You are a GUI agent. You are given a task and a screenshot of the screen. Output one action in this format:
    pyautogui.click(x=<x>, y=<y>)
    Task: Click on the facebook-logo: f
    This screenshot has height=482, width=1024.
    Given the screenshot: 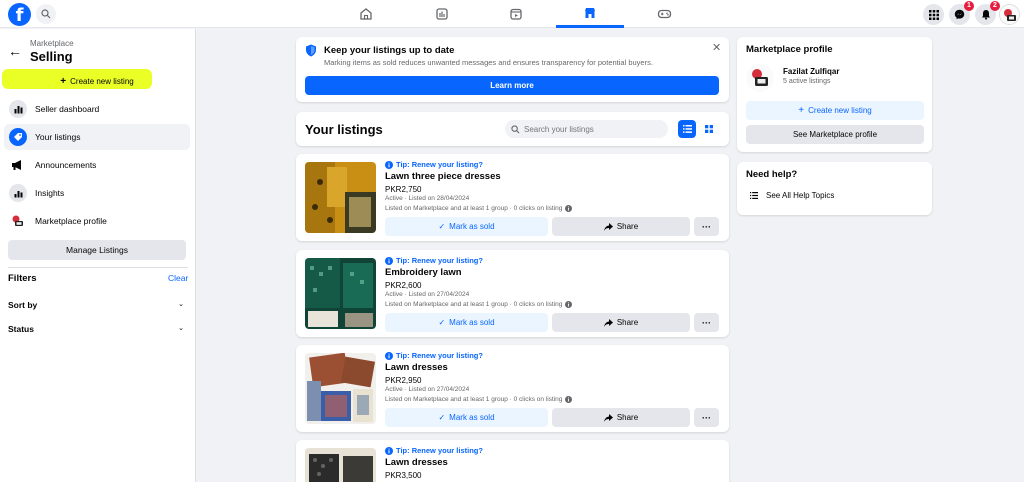 What is the action you would take?
    pyautogui.click(x=19, y=14)
    